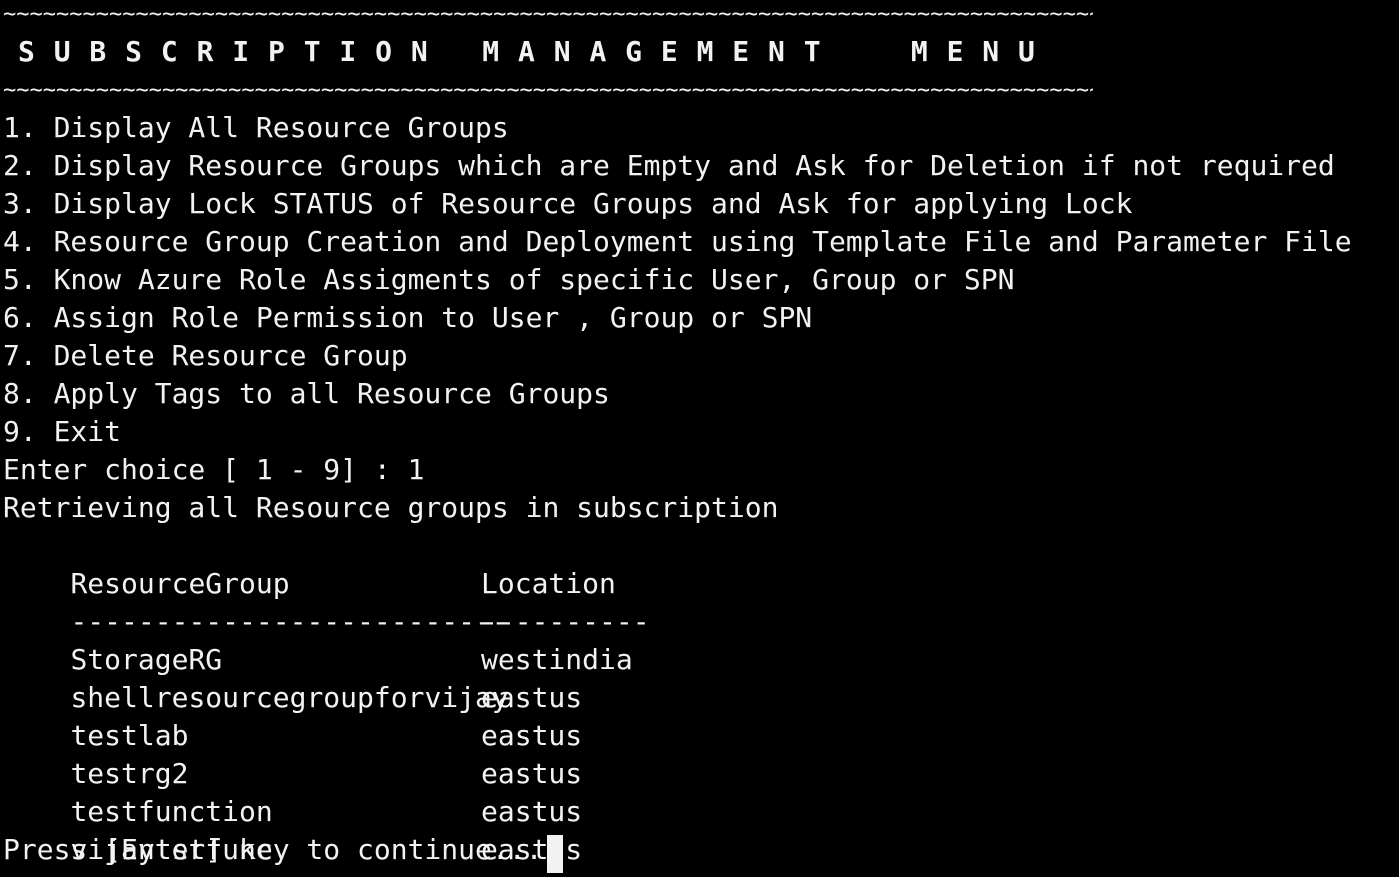  What do you see at coordinates (309, 563) in the screenshot?
I see `table-header-row: ResourceGroup Location` at bounding box center [309, 563].